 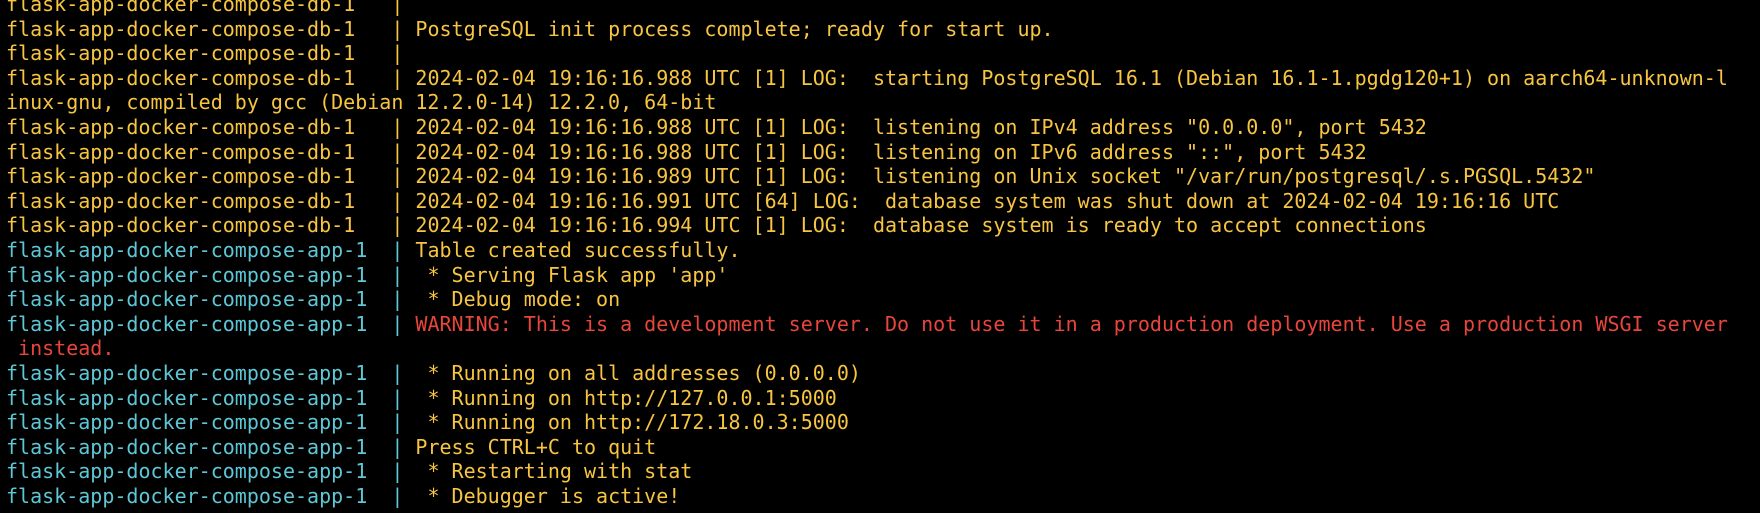 What do you see at coordinates (572, 274) in the screenshot?
I see `log-message: * Serving Flask app 'app'` at bounding box center [572, 274].